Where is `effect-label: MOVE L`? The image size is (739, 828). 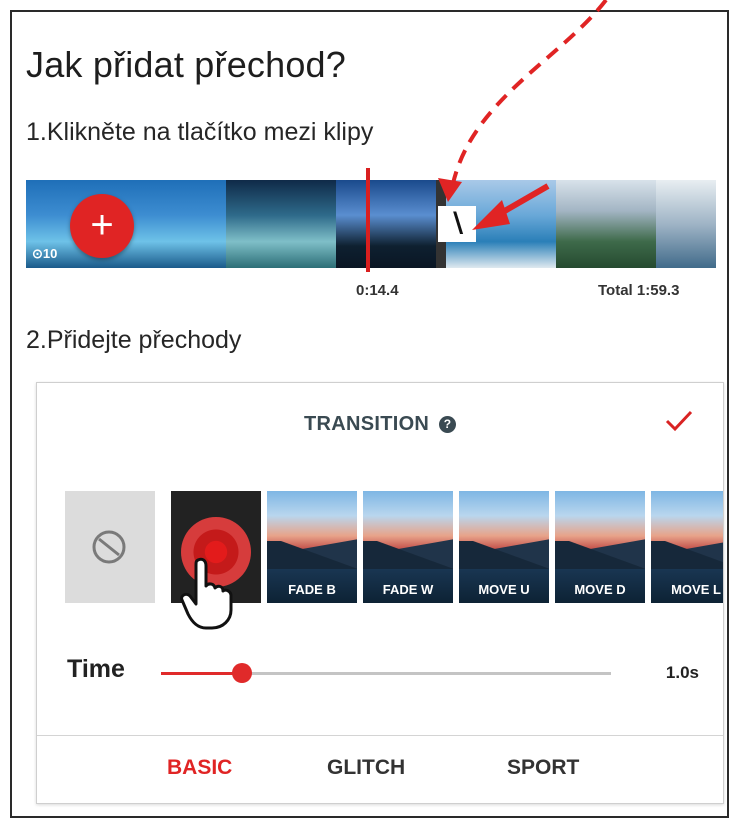 effect-label: MOVE L is located at coordinates (696, 589).